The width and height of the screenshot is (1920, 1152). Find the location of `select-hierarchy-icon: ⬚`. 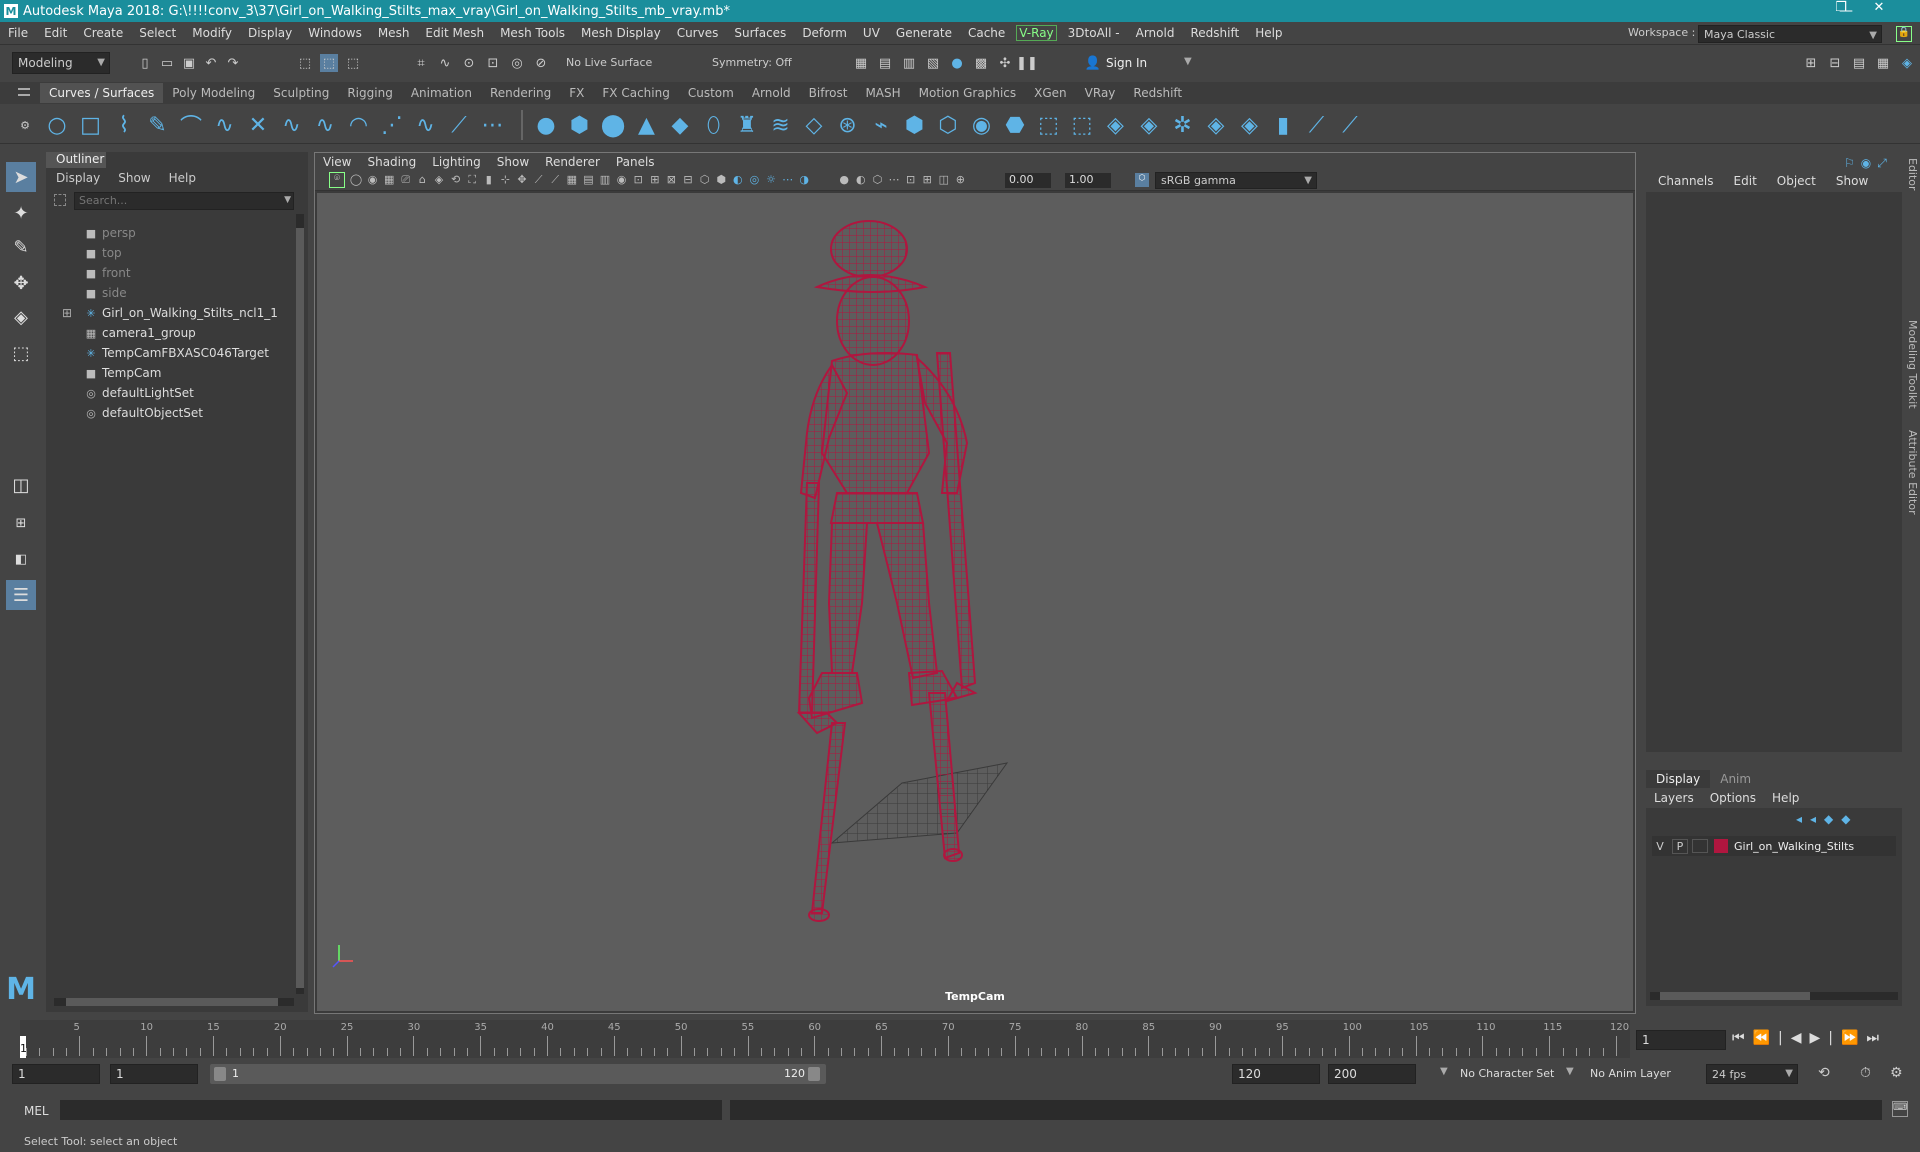

select-hierarchy-icon: ⬚ is located at coordinates (305, 63).